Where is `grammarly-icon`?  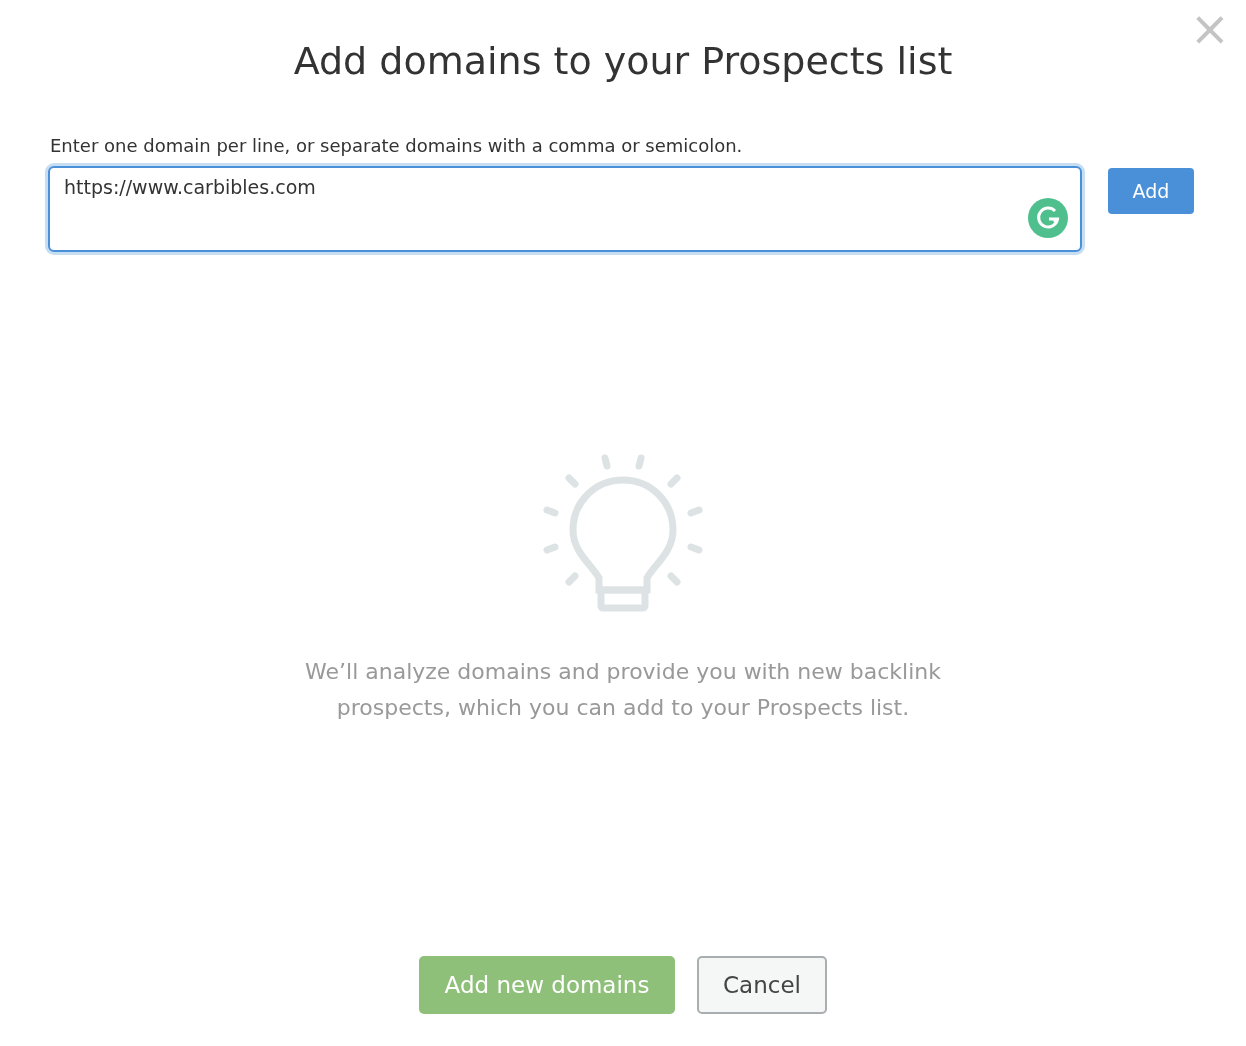
grammarly-icon is located at coordinates (1048, 218).